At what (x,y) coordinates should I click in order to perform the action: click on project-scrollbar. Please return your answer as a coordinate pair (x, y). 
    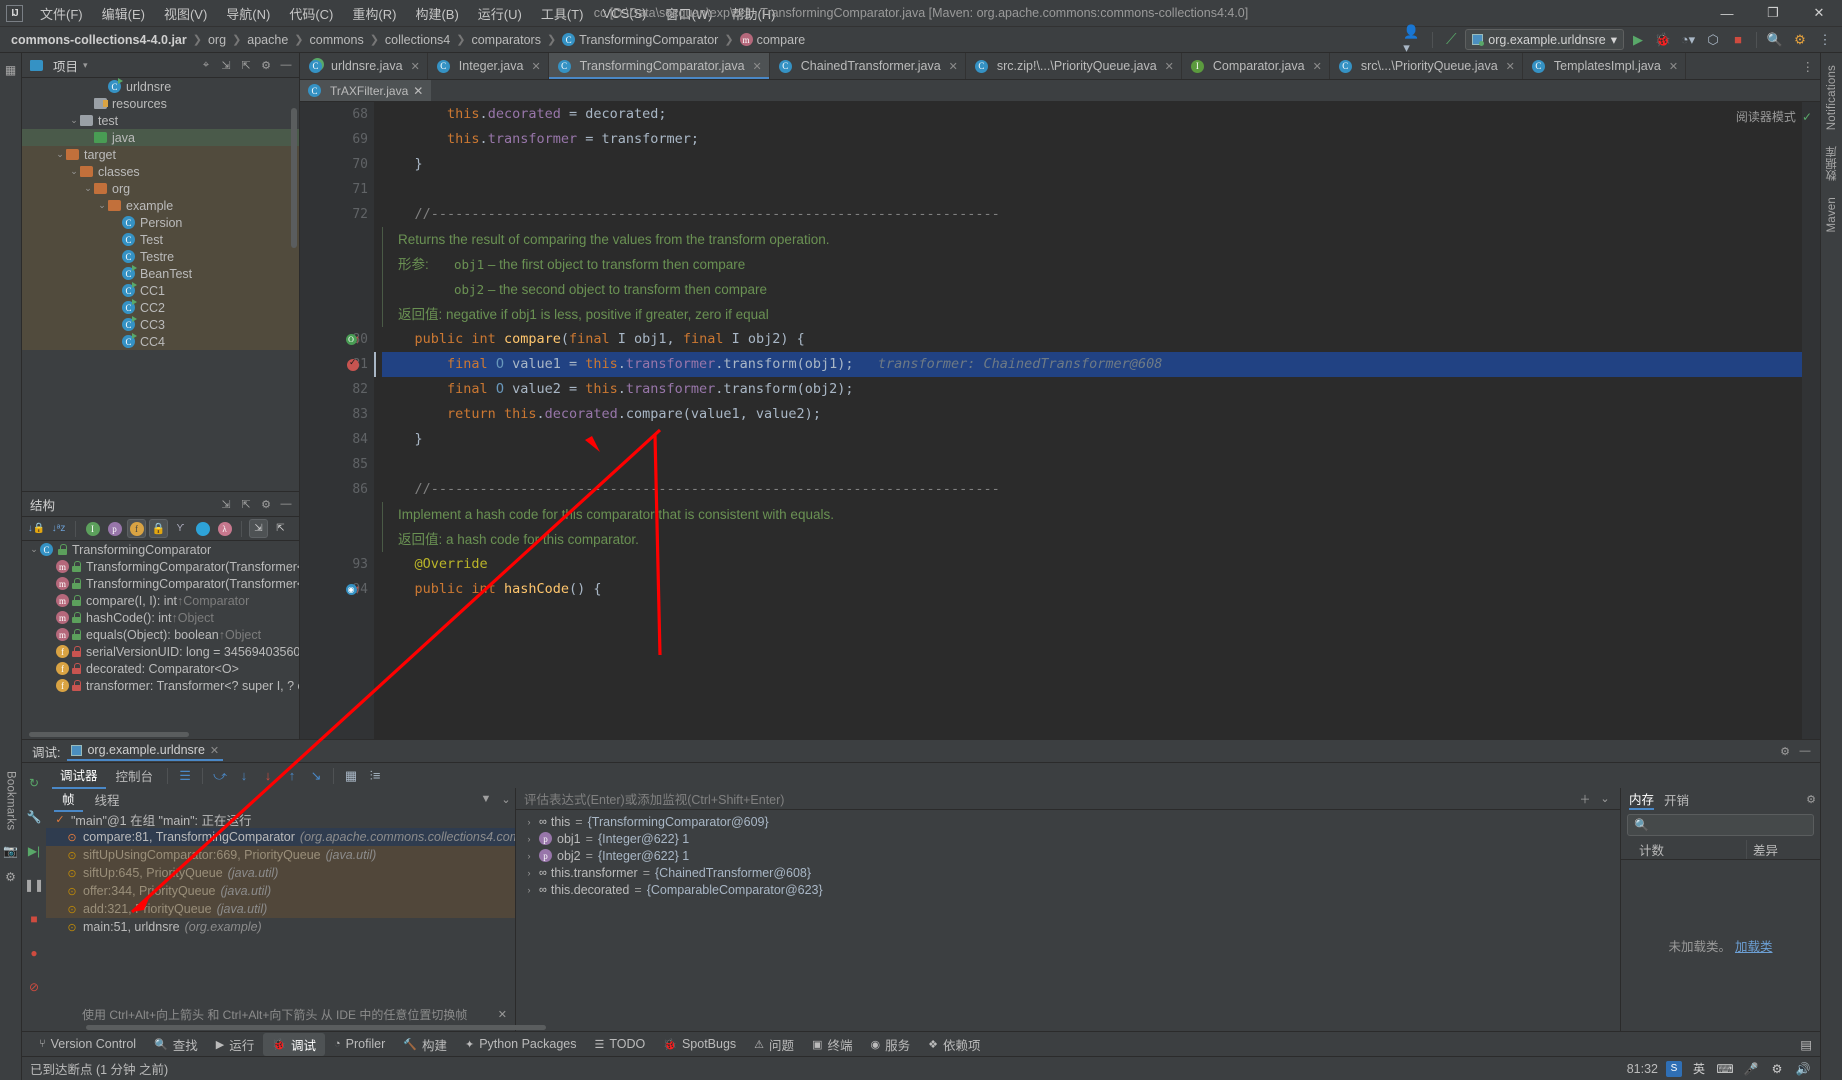
    Looking at the image, I should click on (294, 178).